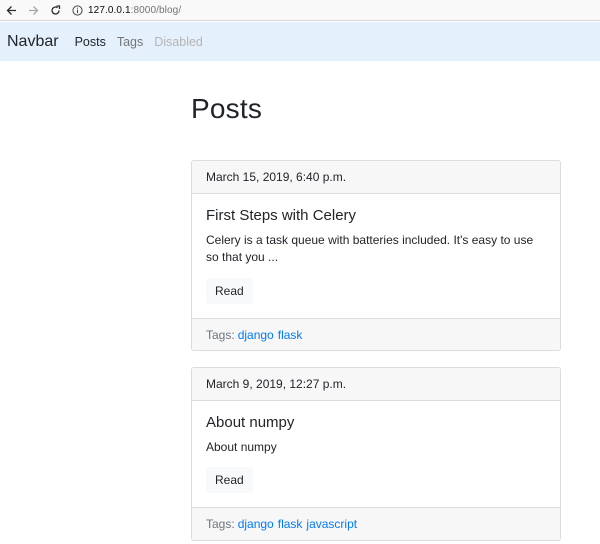 The width and height of the screenshot is (600, 544). Describe the element at coordinates (331, 524) in the screenshot. I see `tag-link-javascript: javascript` at that location.